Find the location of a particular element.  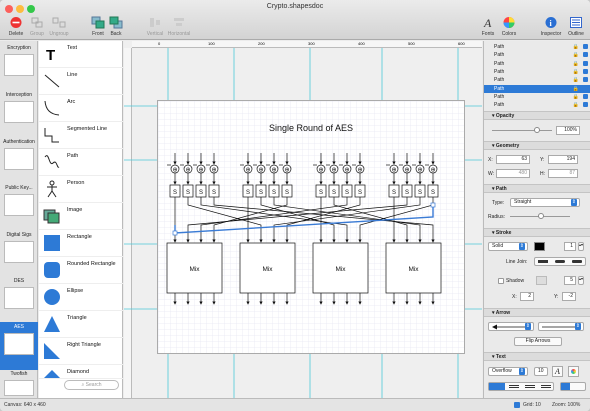

colors-button: Colors is located at coordinates (509, 26).